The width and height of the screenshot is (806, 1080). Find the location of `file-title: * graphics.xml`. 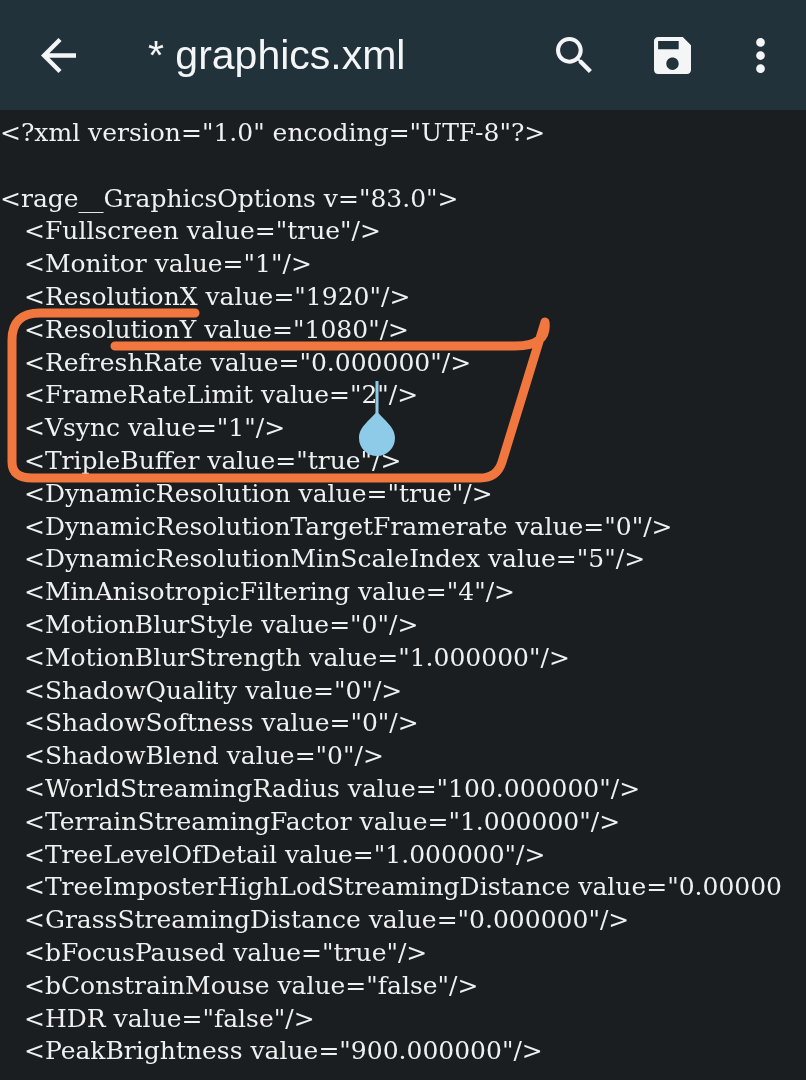

file-title: * graphics.xml is located at coordinates (277, 55).